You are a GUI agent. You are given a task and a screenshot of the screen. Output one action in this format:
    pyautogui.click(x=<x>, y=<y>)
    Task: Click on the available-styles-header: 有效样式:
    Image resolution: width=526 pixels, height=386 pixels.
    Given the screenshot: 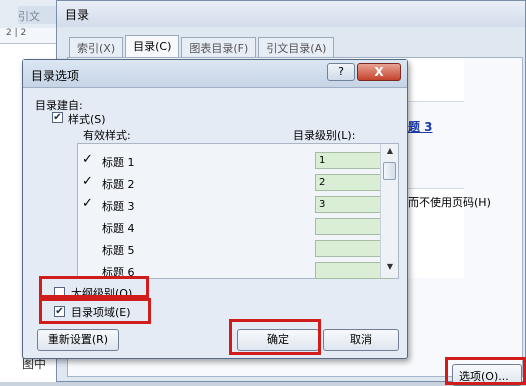 What is the action you would take?
    pyautogui.click(x=107, y=135)
    